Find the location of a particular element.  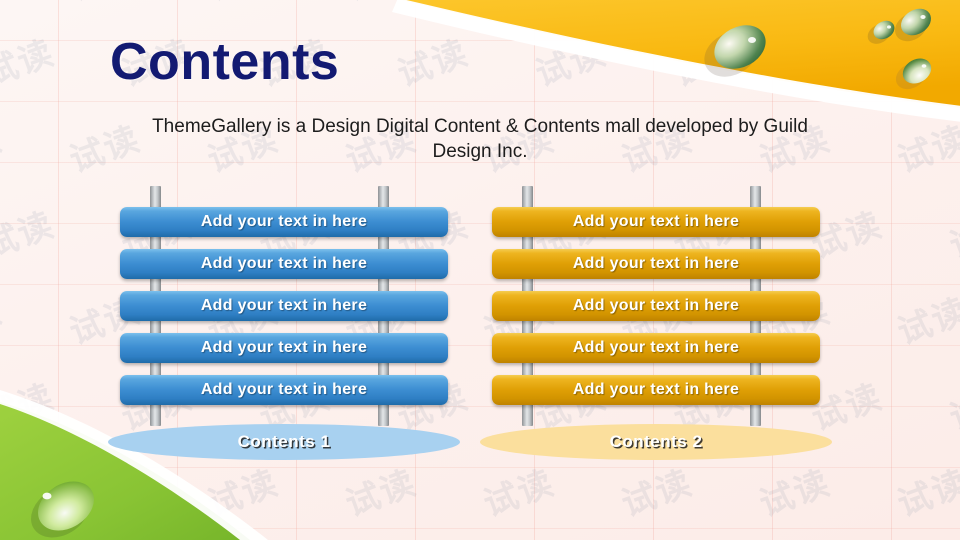

sign-base-ellipse: Contents 1 is located at coordinates (284, 442).